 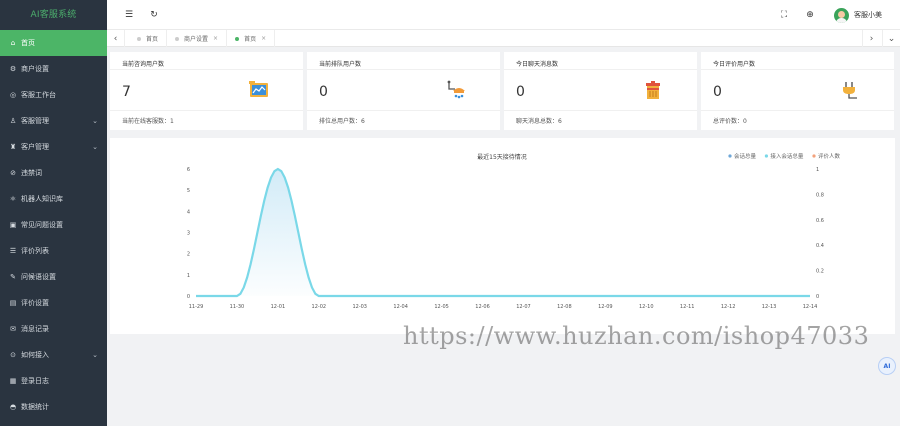 What do you see at coordinates (35, 251) in the screenshot?
I see `sidebar-item-label: 评价列表` at bounding box center [35, 251].